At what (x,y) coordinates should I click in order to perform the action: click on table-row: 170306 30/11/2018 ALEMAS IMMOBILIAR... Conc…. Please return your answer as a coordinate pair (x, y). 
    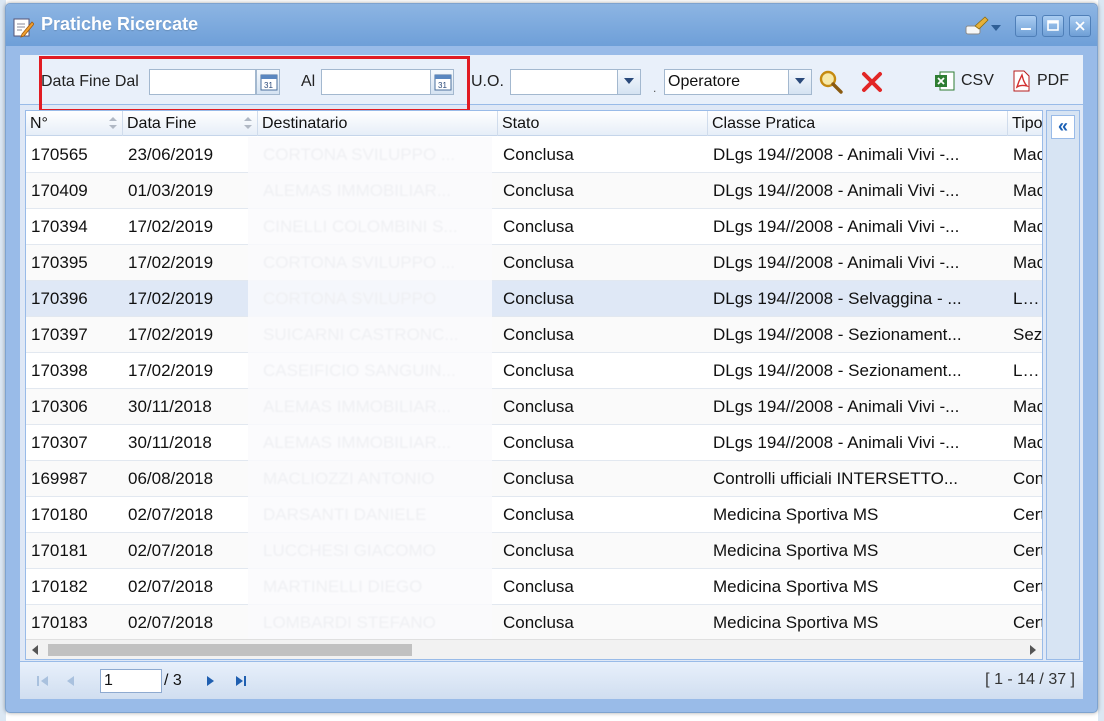
    Looking at the image, I should click on (534, 407).